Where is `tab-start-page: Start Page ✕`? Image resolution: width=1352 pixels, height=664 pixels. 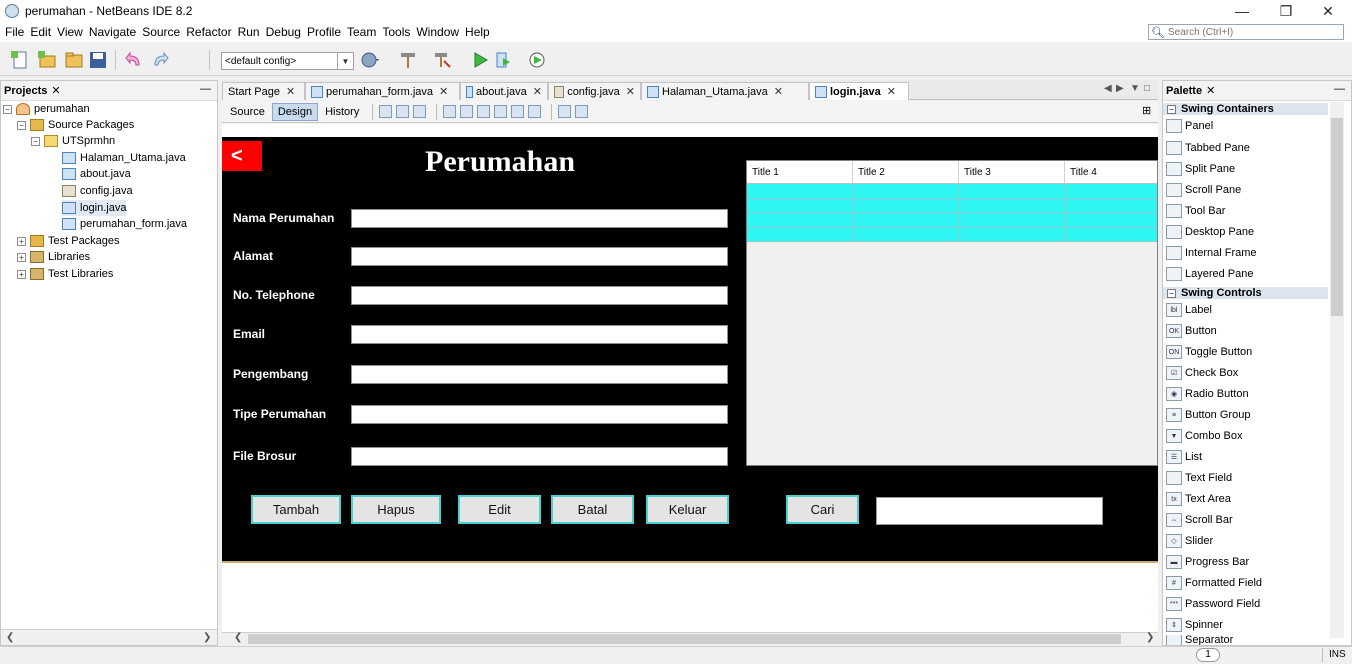
tab-start-page: Start Page ✕ is located at coordinates (263, 91).